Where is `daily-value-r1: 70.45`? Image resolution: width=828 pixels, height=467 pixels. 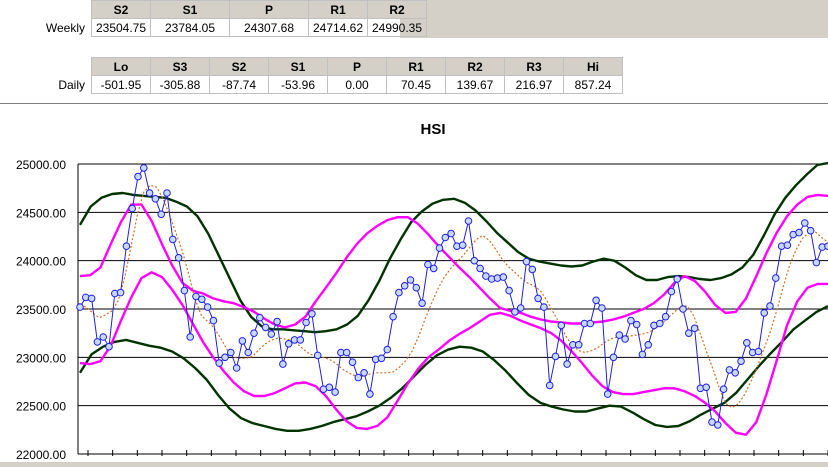
daily-value-r1: 70.45 is located at coordinates (416, 84).